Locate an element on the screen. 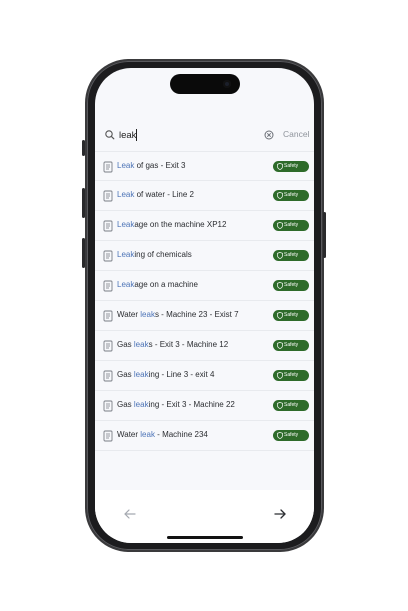 This screenshot has width=408, height=611. result-row: Leakage on the machine XP12 Safety is located at coordinates (204, 226).